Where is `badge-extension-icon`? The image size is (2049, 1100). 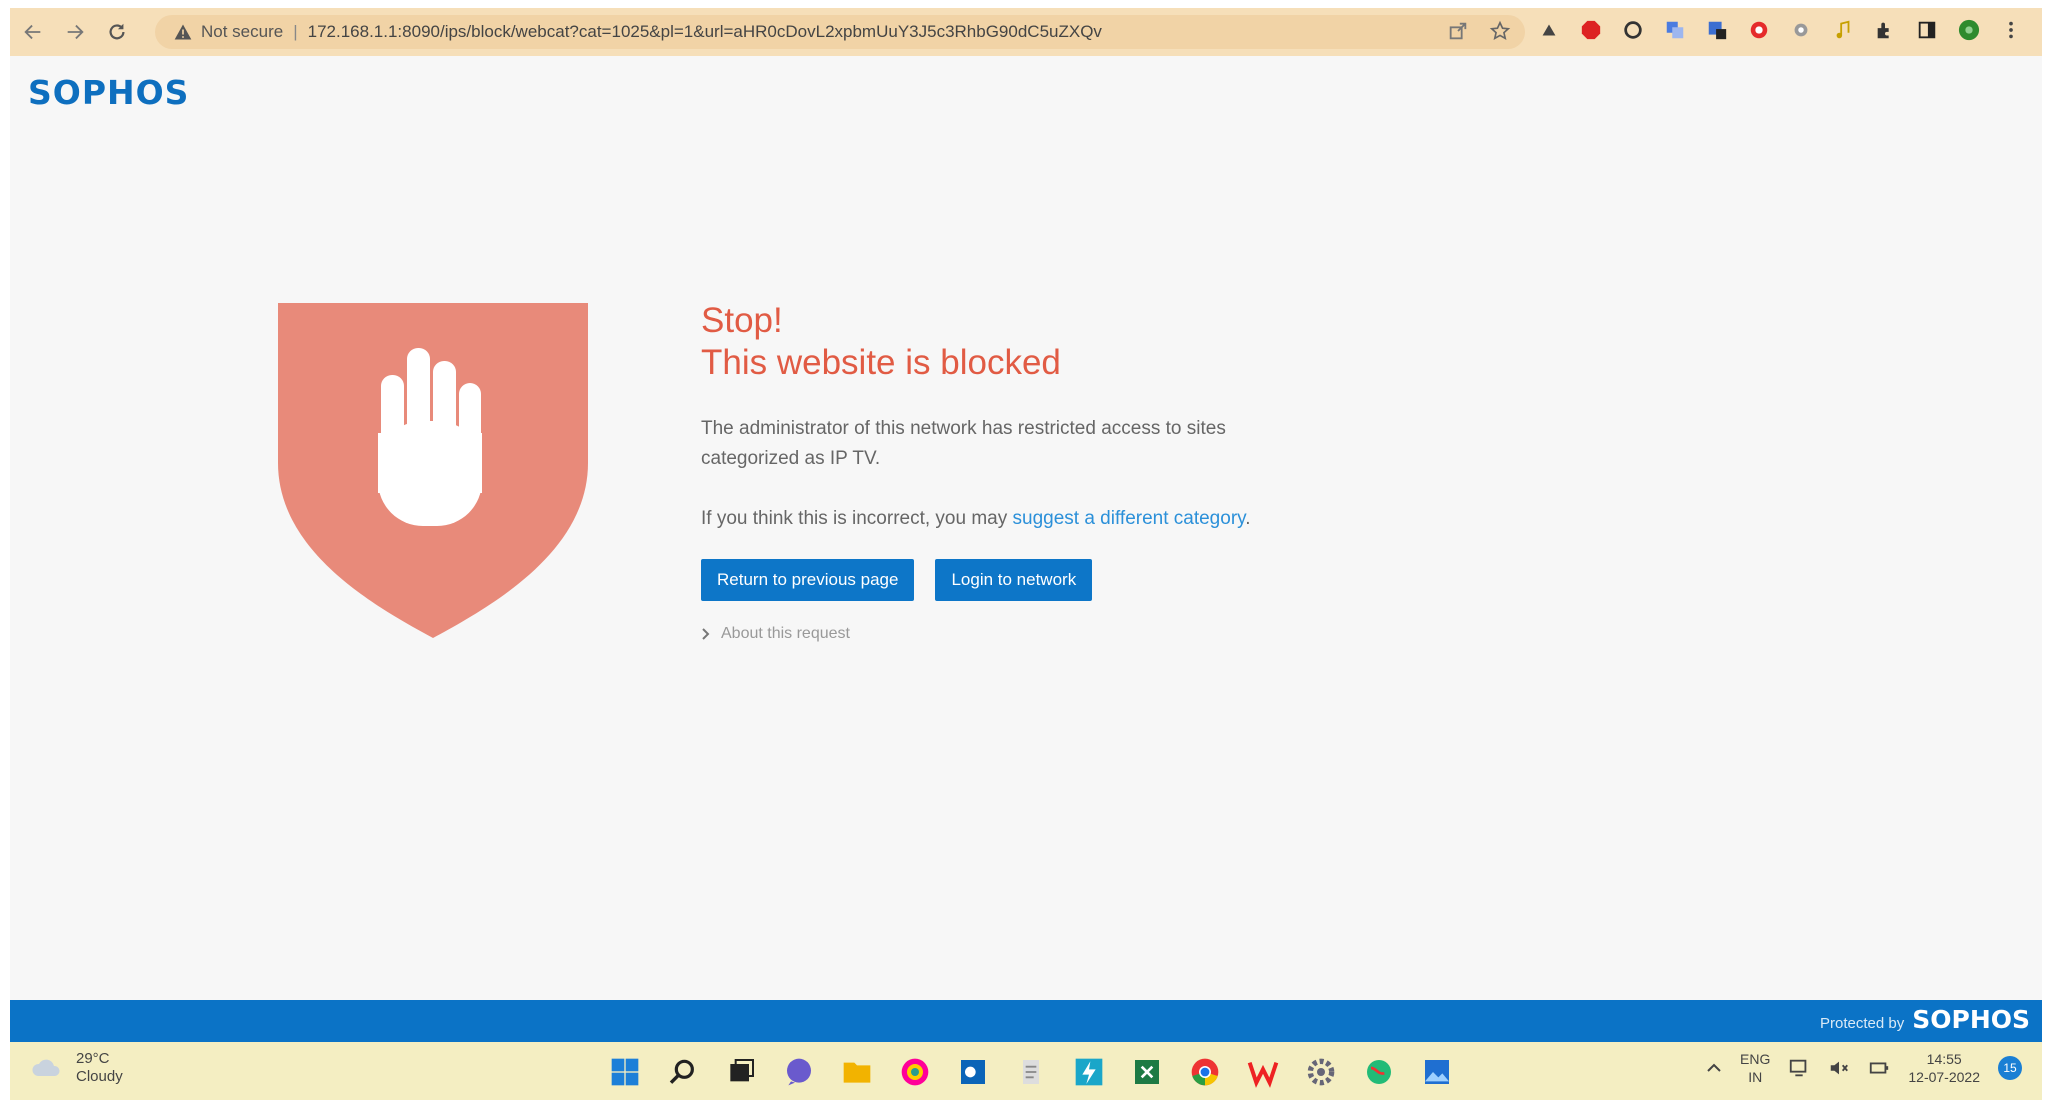 badge-extension-icon is located at coordinates (1717, 30).